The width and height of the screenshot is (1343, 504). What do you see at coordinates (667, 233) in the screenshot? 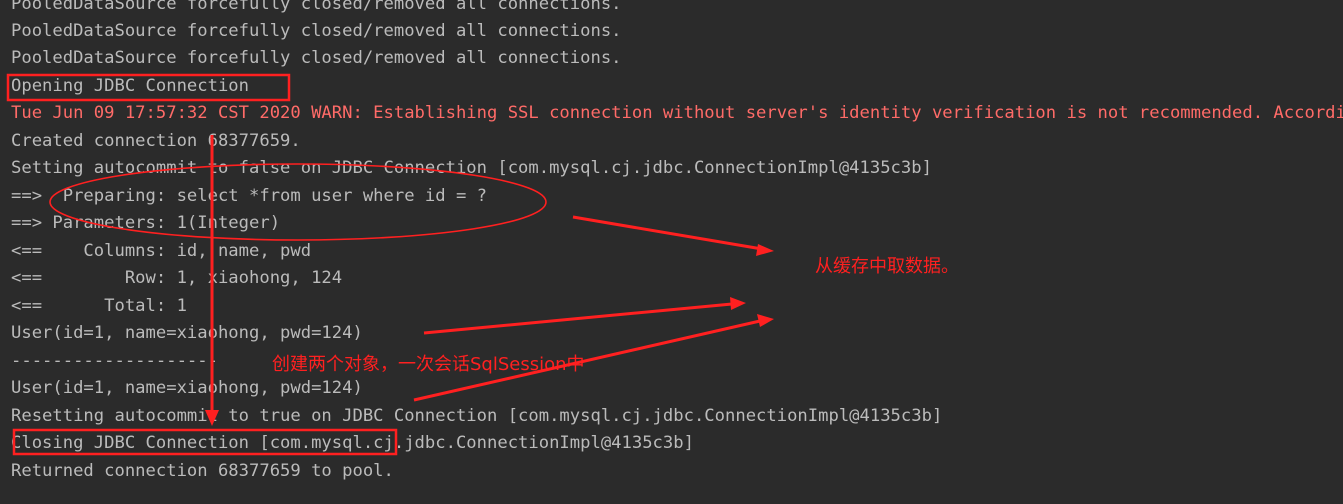
I see `arrow-to-cache-note` at bounding box center [667, 233].